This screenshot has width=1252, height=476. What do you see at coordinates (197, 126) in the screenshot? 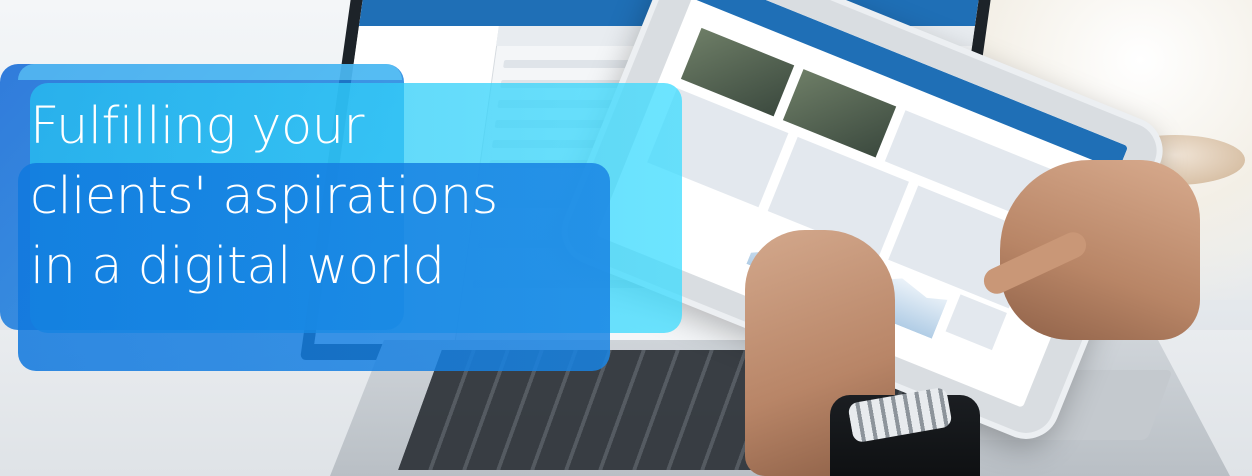
I see `headline-line-1: Fulfilling your` at bounding box center [197, 126].